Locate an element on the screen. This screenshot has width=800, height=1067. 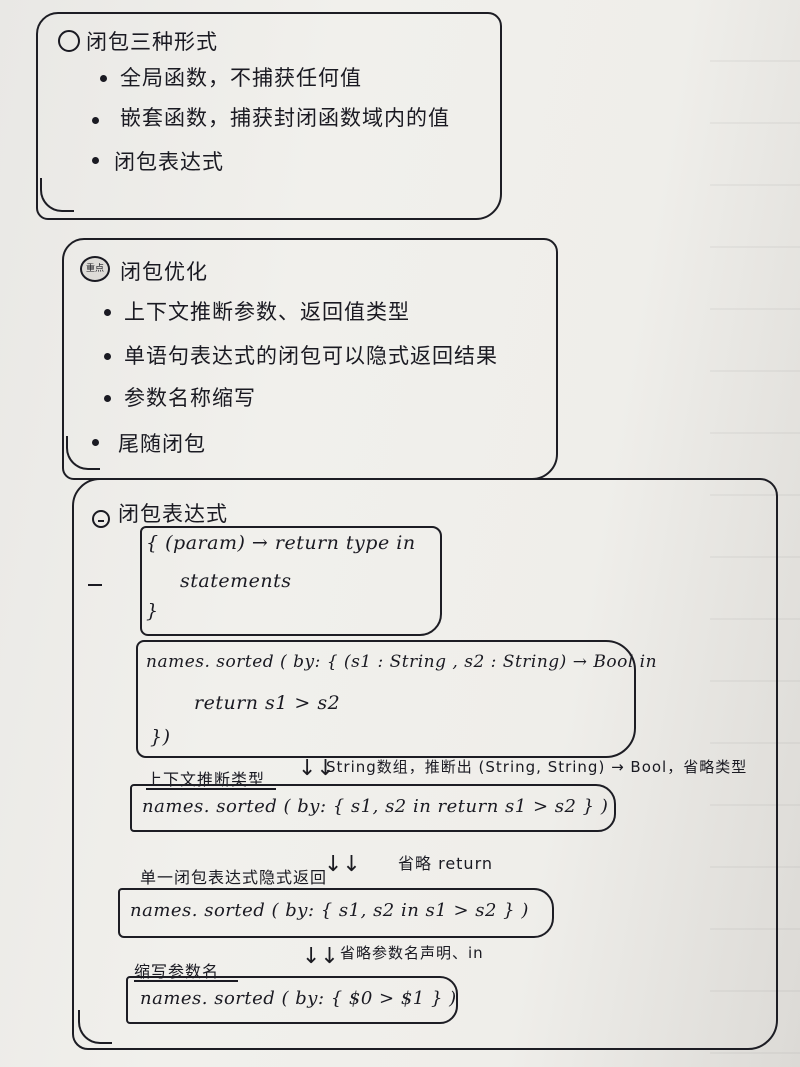
section2-item-4: 尾随闭包 is located at coordinates (162, 444).